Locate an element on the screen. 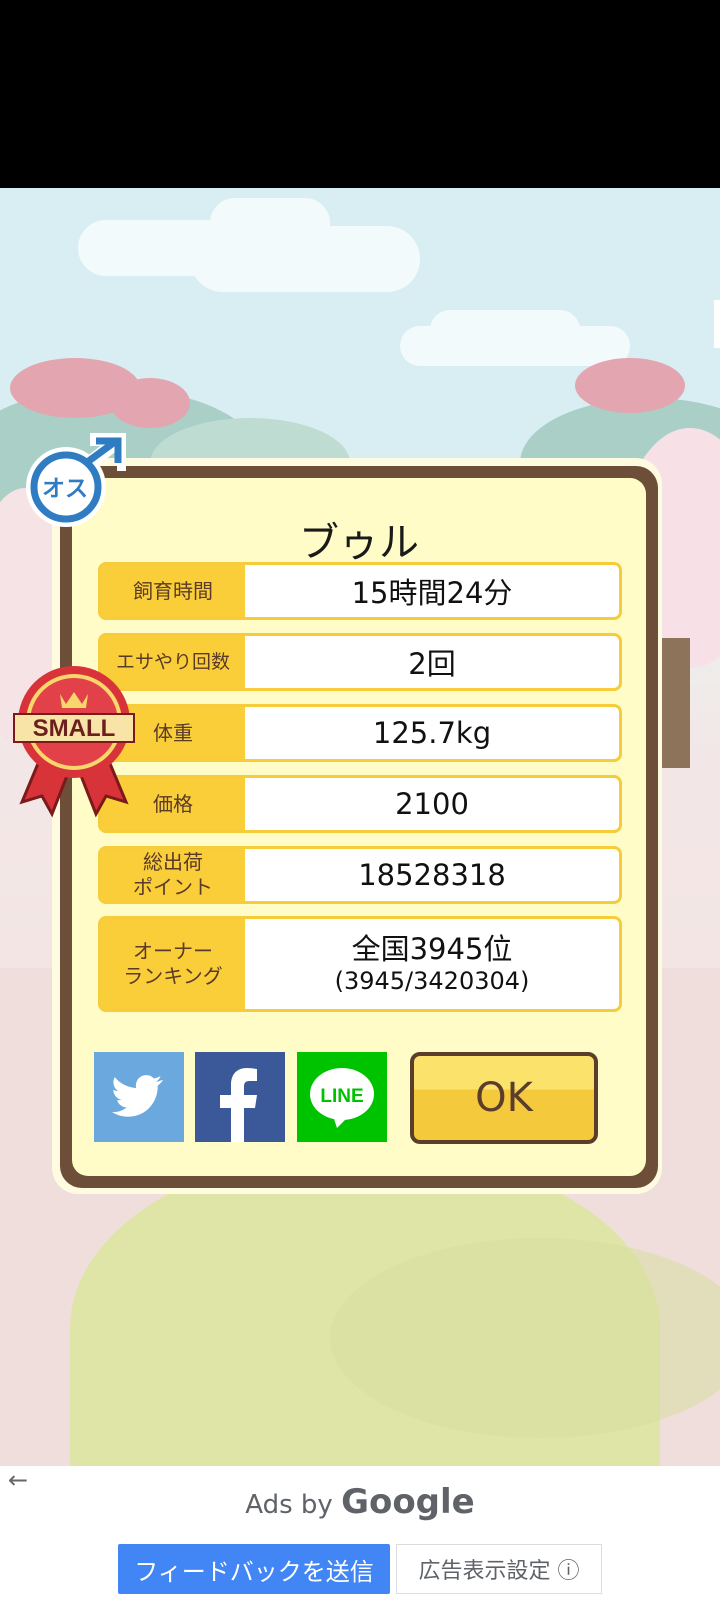  stat-row-shipping-points: 総出荷 ポイント 18528318 is located at coordinates (360, 875).